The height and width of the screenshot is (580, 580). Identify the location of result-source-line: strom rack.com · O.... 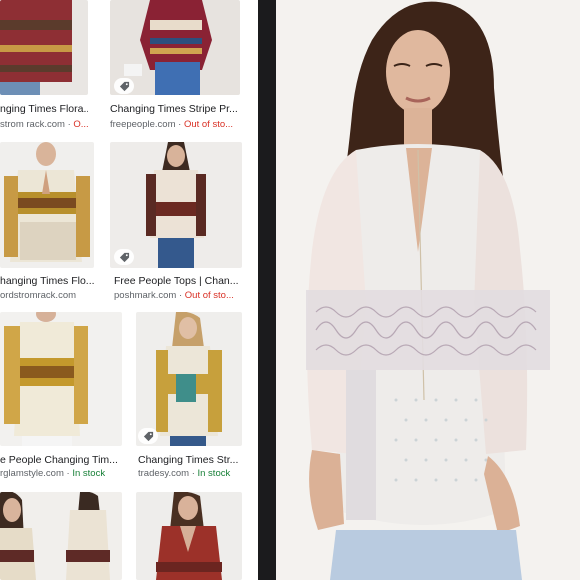
(44, 124).